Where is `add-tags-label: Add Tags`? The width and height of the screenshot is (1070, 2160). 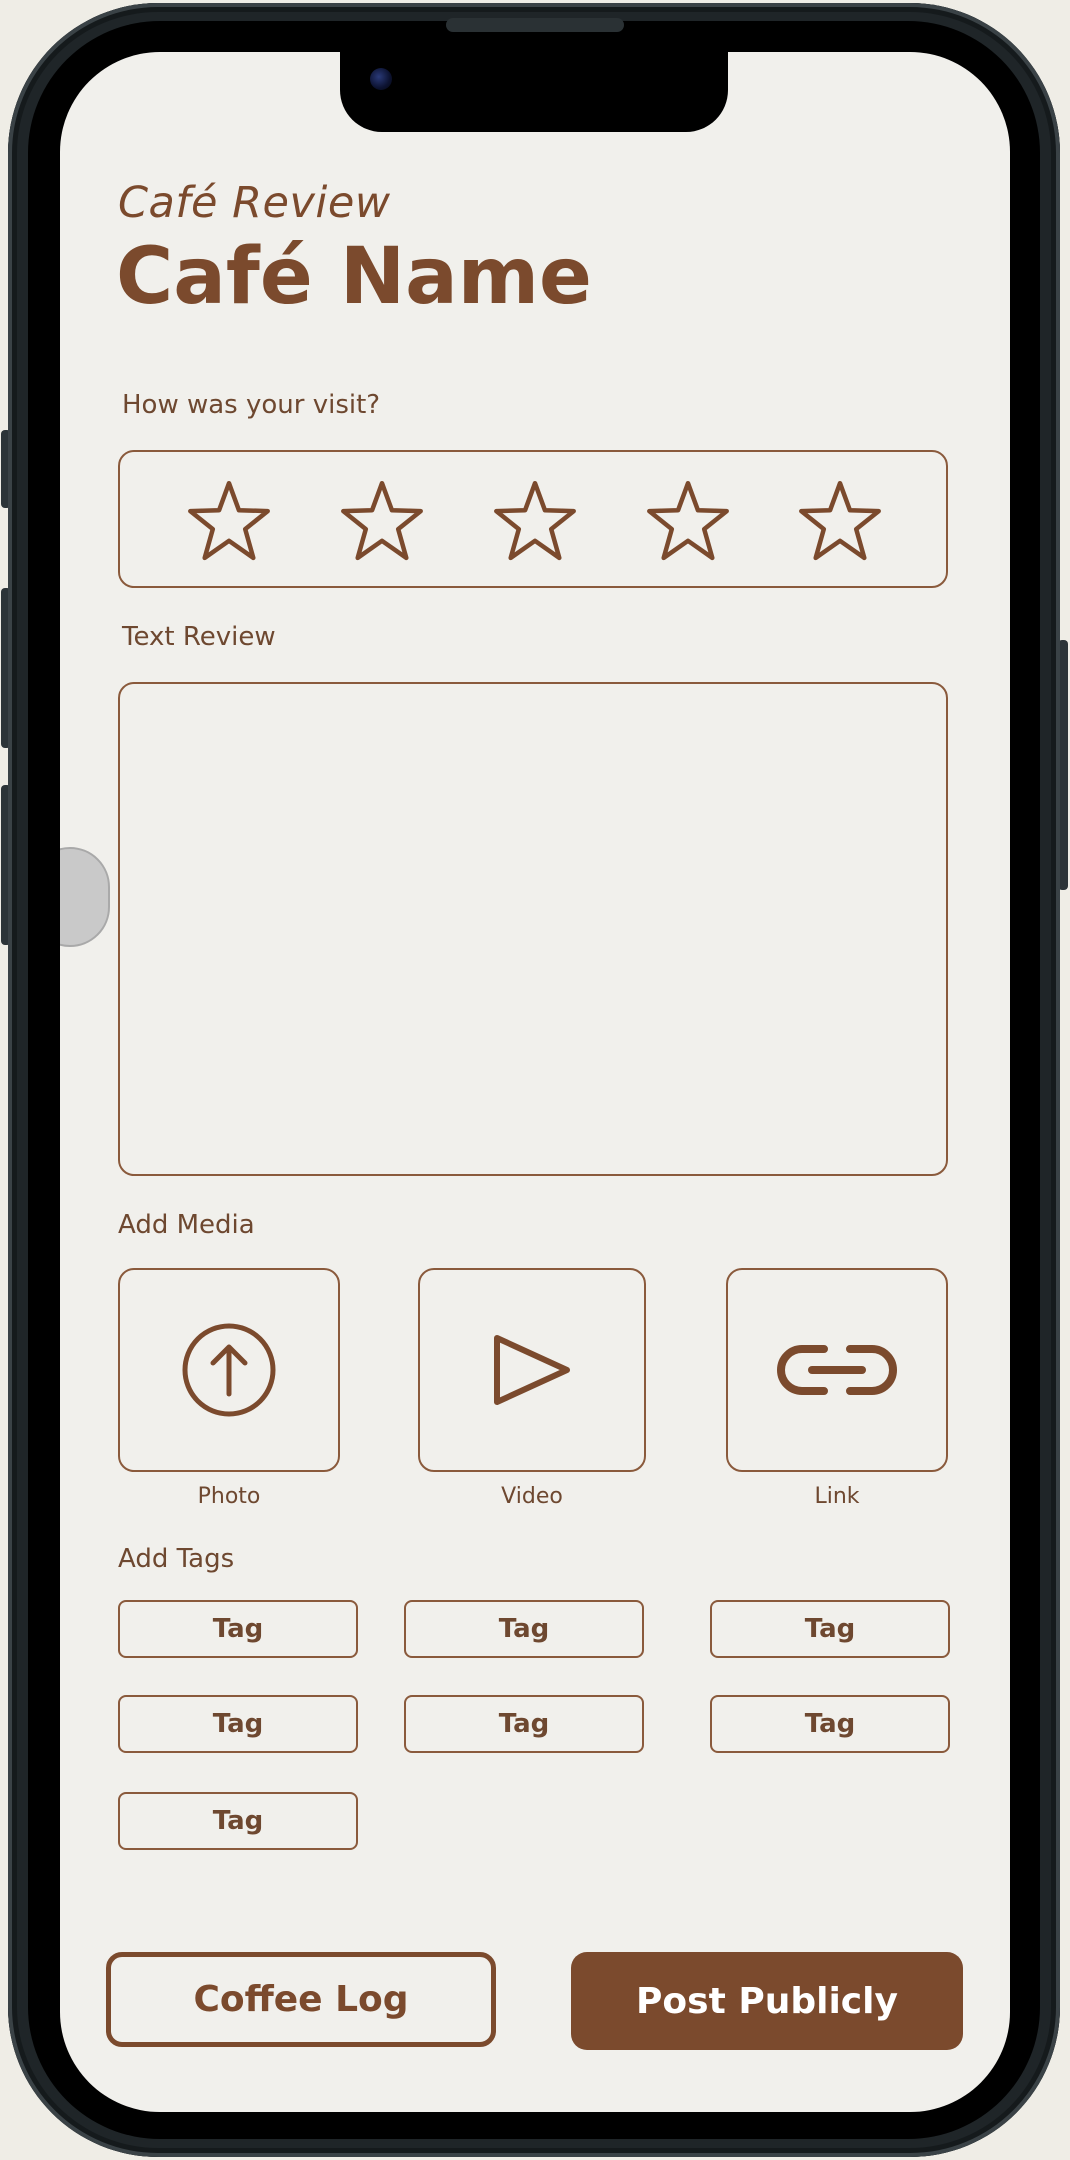
add-tags-label: Add Tags is located at coordinates (176, 1559).